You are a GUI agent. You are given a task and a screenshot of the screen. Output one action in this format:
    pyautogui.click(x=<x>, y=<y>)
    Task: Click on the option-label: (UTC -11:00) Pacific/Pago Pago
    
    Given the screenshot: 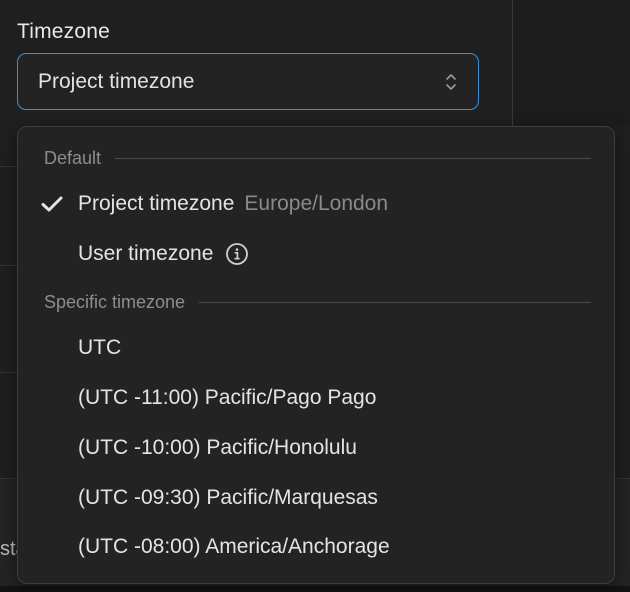 What is the action you would take?
    pyautogui.click(x=227, y=397)
    